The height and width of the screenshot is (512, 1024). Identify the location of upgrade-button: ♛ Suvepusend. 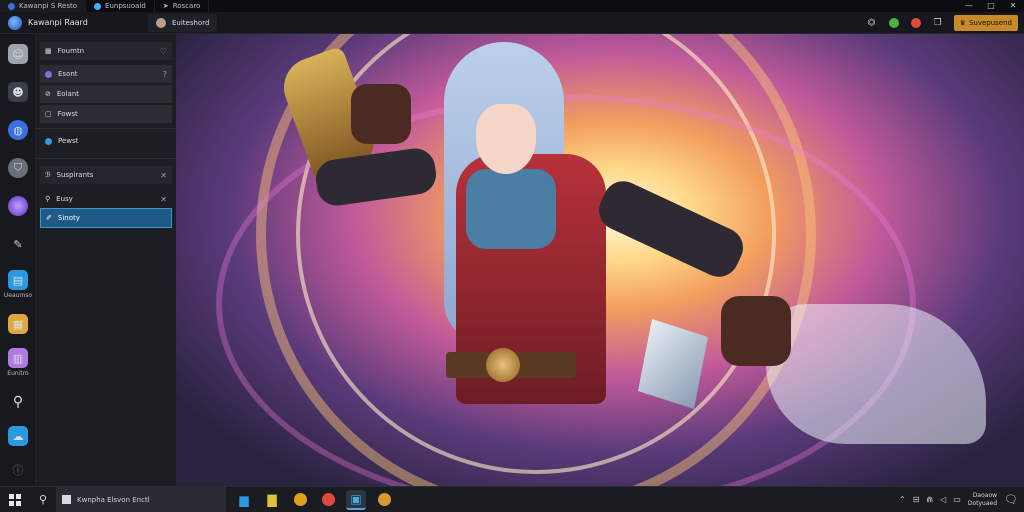
(985, 22).